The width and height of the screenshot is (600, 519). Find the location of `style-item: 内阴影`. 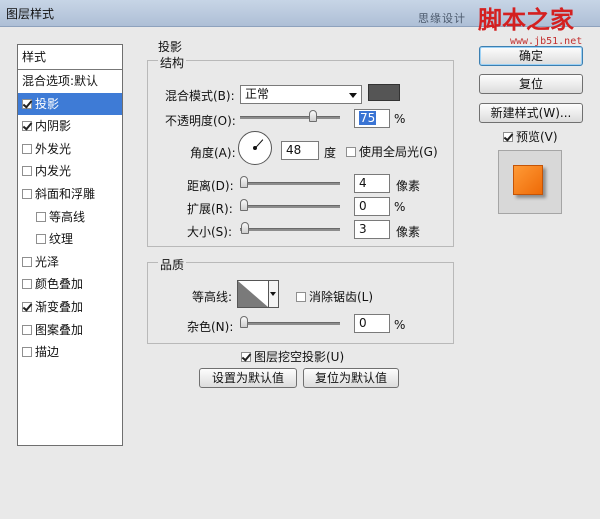

style-item: 内阴影 is located at coordinates (70, 126).